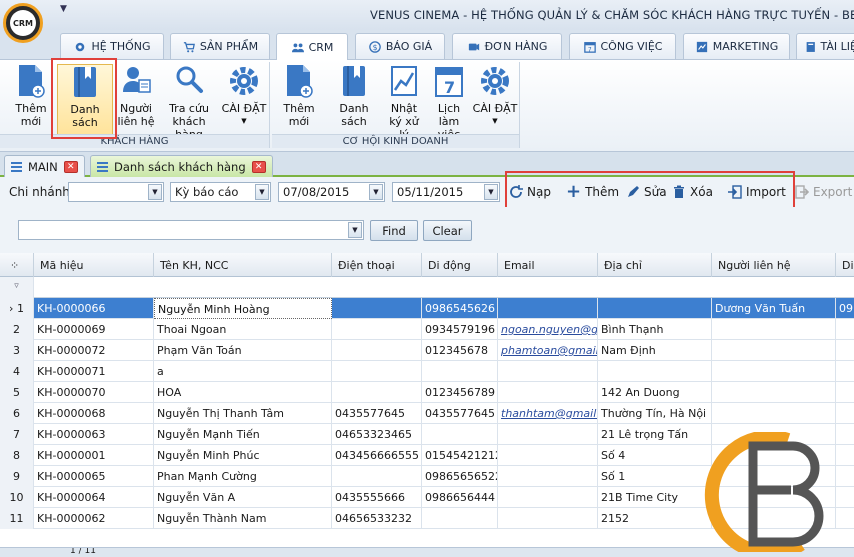 The height and width of the screenshot is (557, 854). What do you see at coordinates (377, 518) in the screenshot?
I see `cell-phone: 04656533232` at bounding box center [377, 518].